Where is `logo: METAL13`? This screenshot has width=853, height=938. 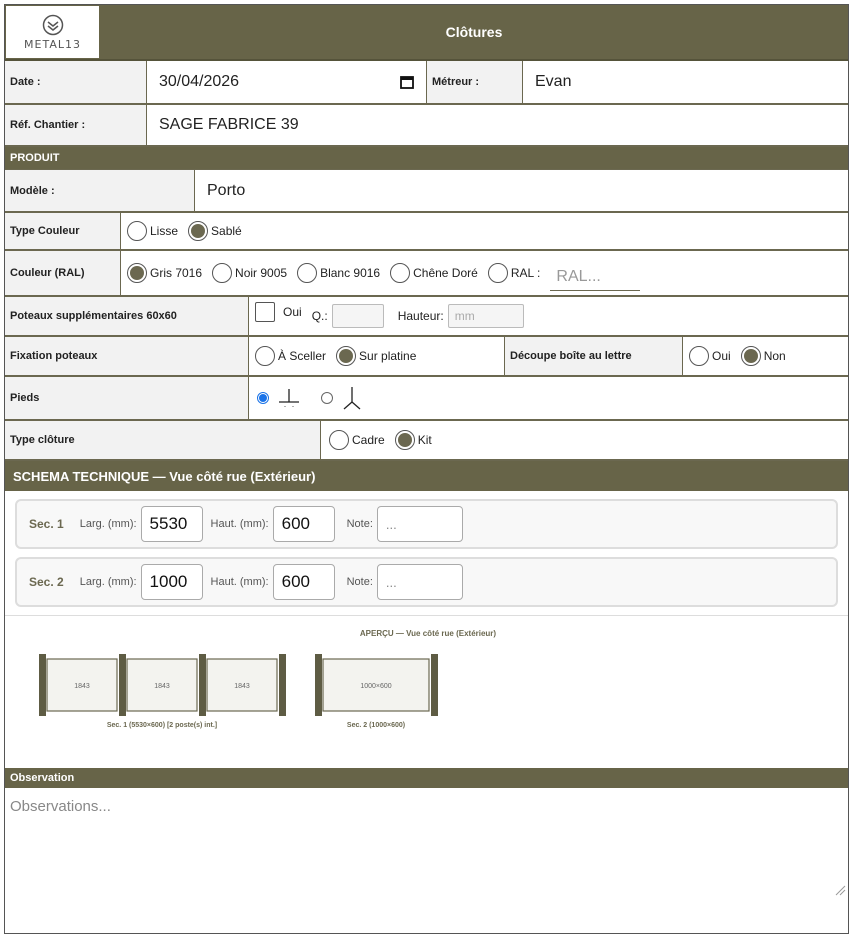
logo: METAL13 is located at coordinates (52, 32).